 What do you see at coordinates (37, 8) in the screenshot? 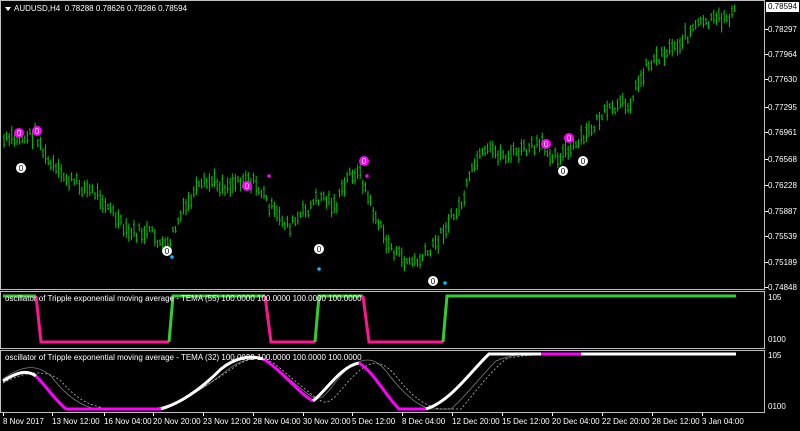
I see `chart-symbol: AUDUSD,H4` at bounding box center [37, 8].